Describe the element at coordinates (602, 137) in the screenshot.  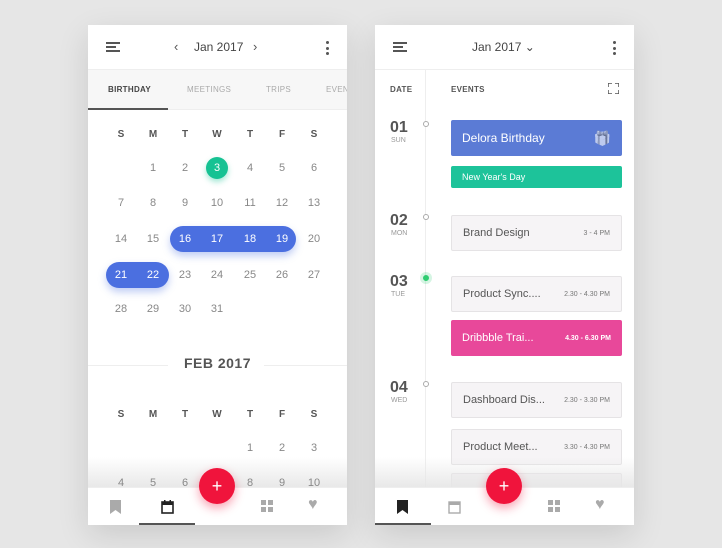
I see `gift-icon: 🎁` at that location.